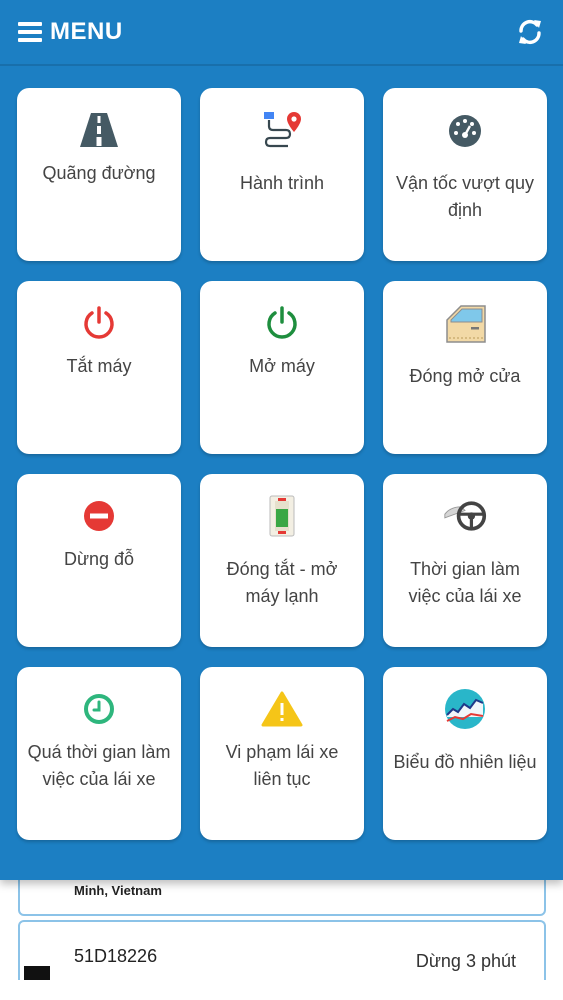 This screenshot has height=1000, width=563. I want to click on tile-label: Hành trình, so click(282, 183).